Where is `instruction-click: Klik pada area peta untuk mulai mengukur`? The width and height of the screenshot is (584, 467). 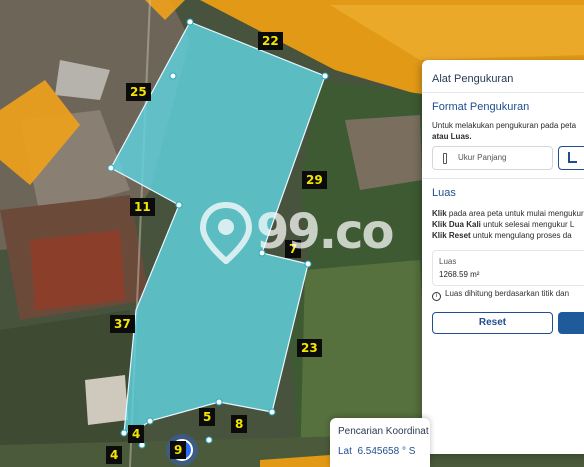 instruction-click: Klik pada area peta untuk mulai mengukur is located at coordinates (508, 213).